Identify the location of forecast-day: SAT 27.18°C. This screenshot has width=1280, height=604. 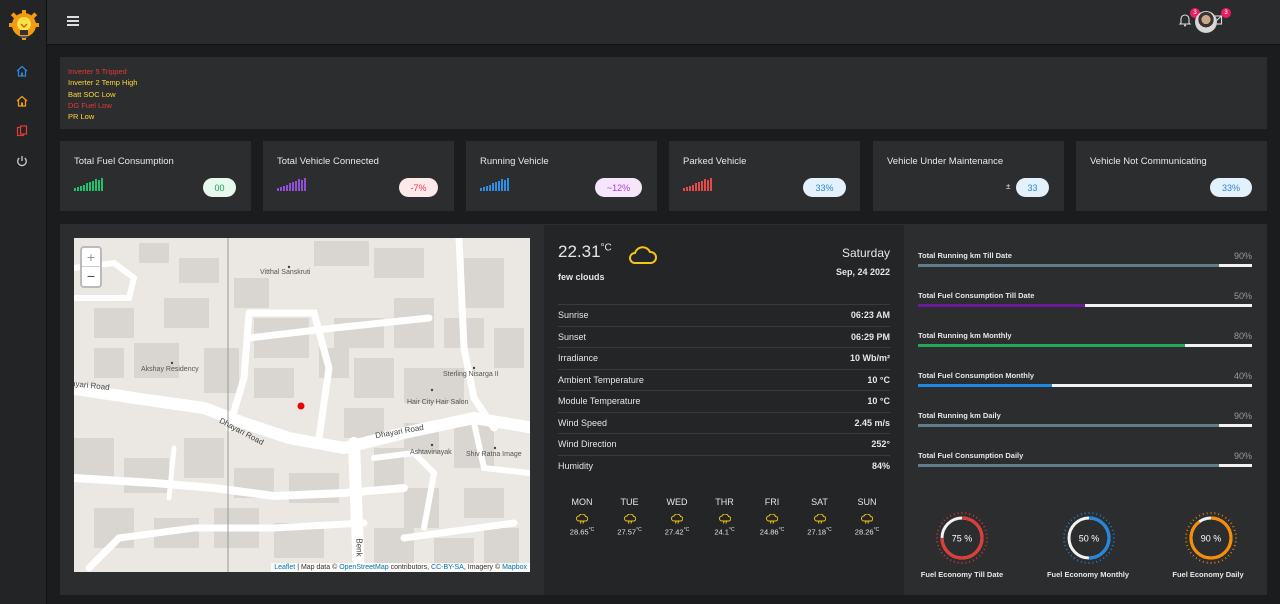
(820, 517).